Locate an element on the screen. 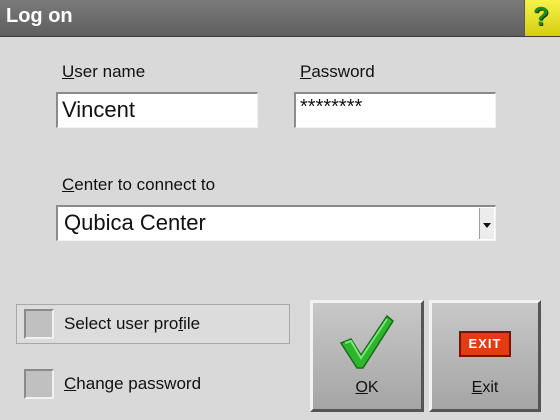 This screenshot has width=560, height=420. title-bar: Log on ? is located at coordinates (280, 18).